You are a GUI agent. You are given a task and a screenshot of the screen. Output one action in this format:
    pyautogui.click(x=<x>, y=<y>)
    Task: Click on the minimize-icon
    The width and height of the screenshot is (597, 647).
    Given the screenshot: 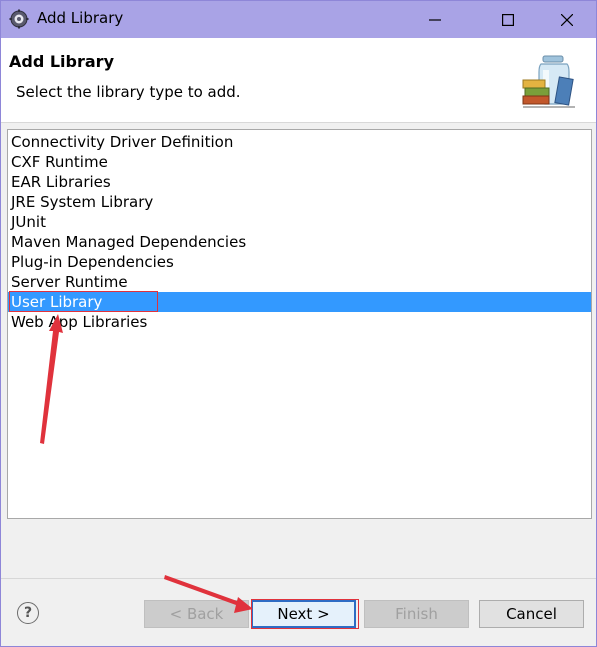 What is the action you would take?
    pyautogui.click(x=435, y=19)
    